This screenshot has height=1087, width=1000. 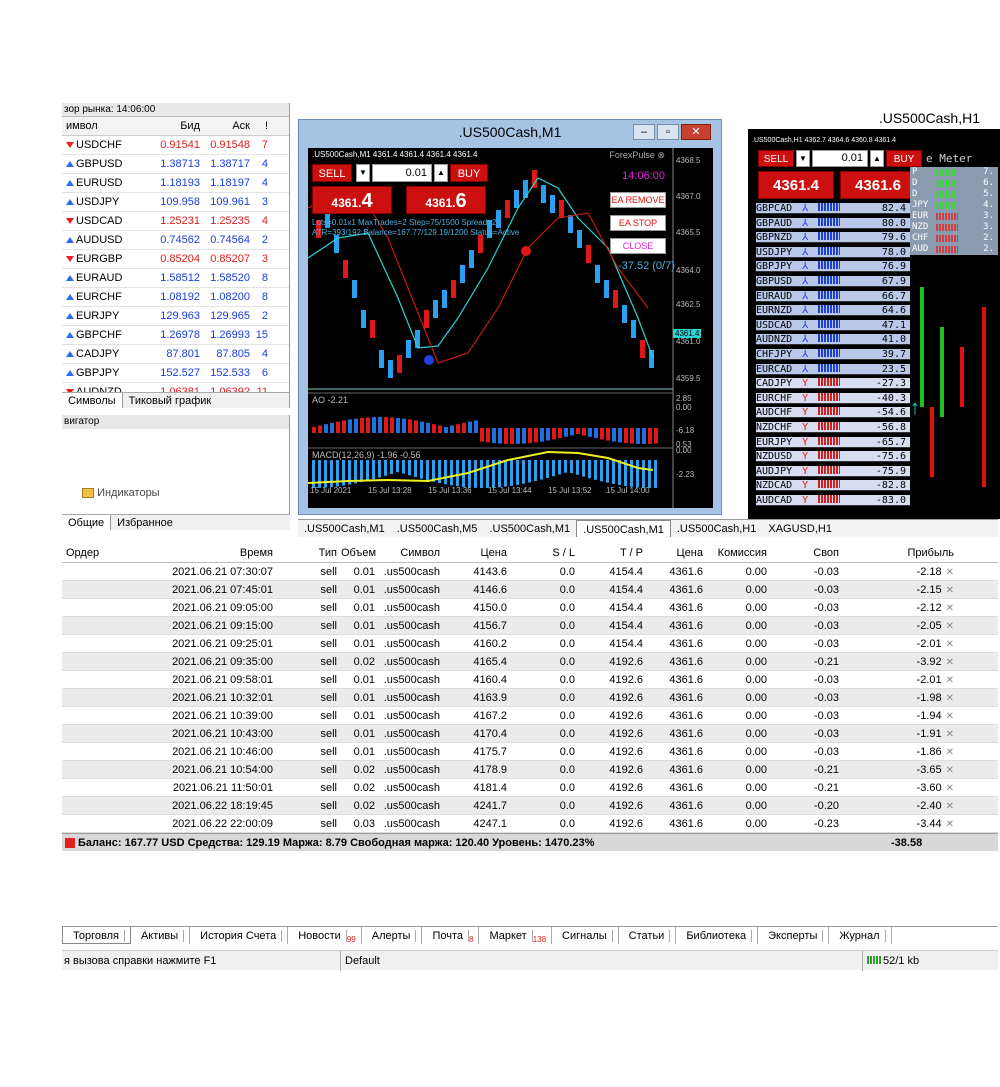 I want to click on terminal-tab: Активы, so click(x=161, y=935).